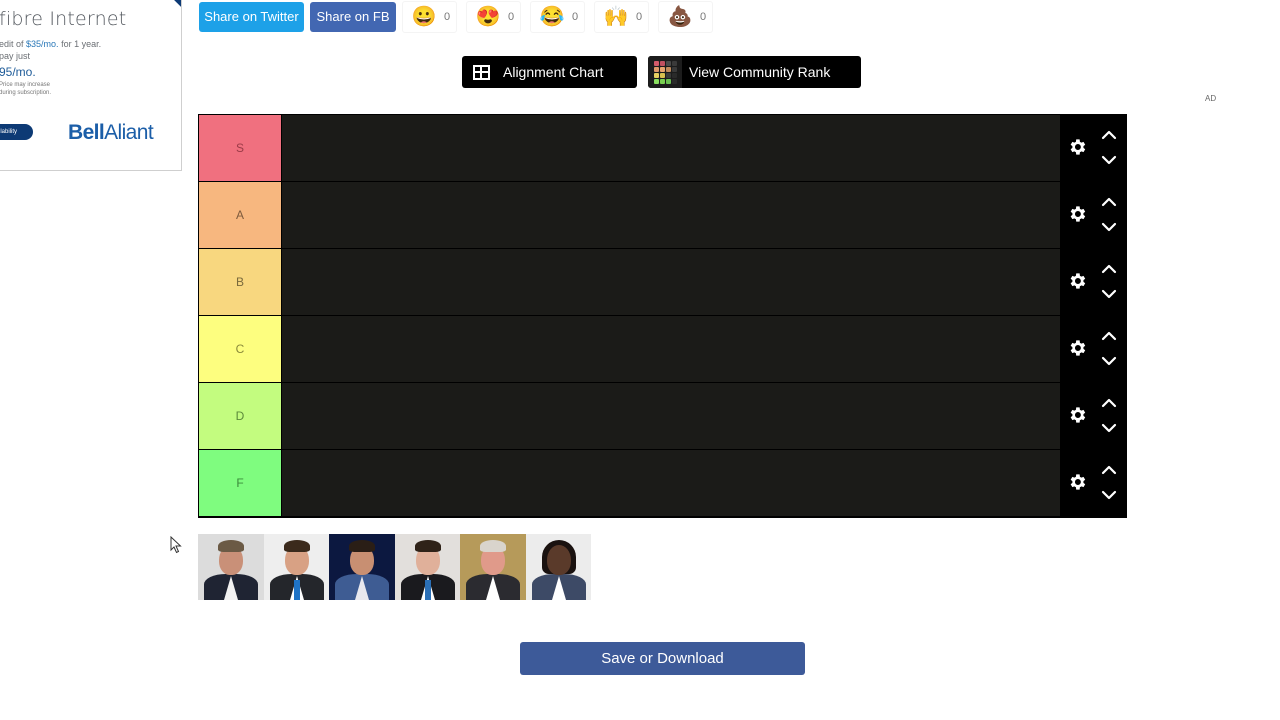 Image resolution: width=1280 pixels, height=720 pixels. I want to click on reaction-raising-hands: 🙌 0, so click(622, 17).